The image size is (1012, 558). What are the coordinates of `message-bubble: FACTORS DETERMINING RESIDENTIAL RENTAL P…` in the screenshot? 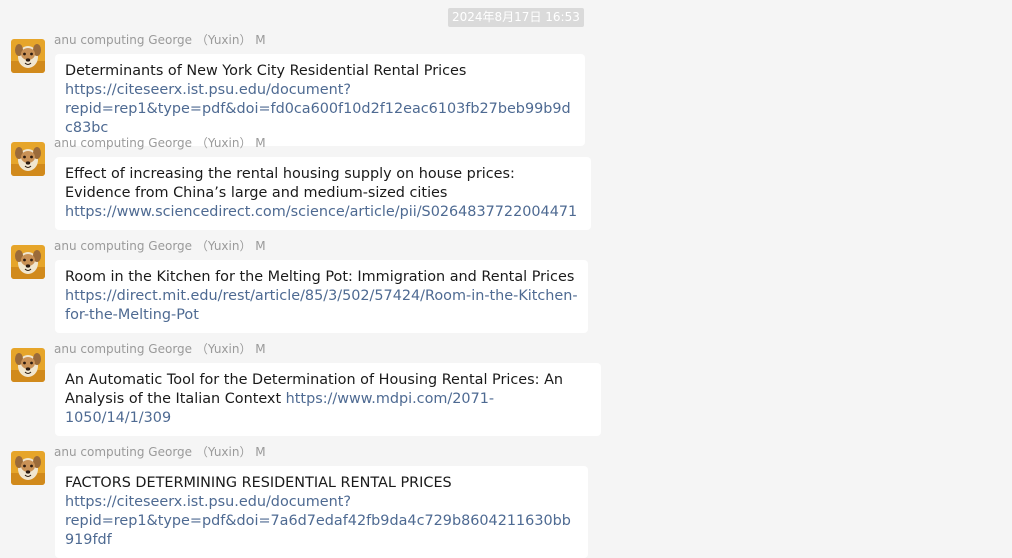 It's located at (321, 512).